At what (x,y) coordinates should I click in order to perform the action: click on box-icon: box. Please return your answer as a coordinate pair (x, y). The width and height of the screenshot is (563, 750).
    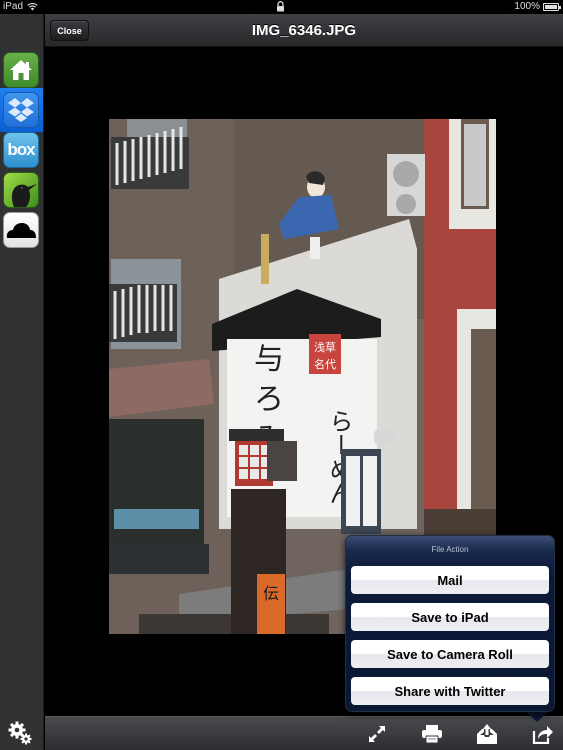
    Looking at the image, I should click on (21, 149).